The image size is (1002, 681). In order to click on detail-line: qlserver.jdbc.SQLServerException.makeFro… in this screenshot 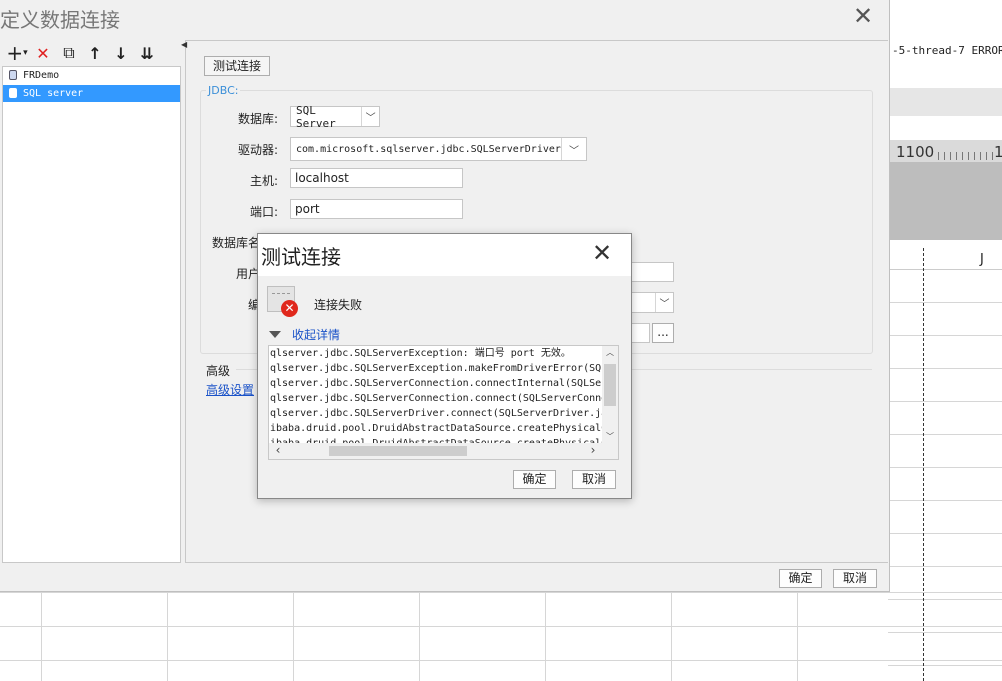, I will do `click(436, 368)`.